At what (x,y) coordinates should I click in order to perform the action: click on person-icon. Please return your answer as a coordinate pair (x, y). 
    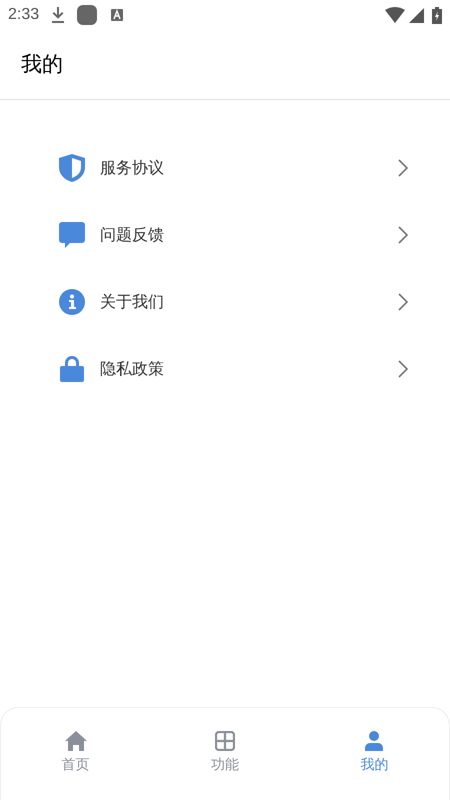
    Looking at the image, I should click on (374, 741).